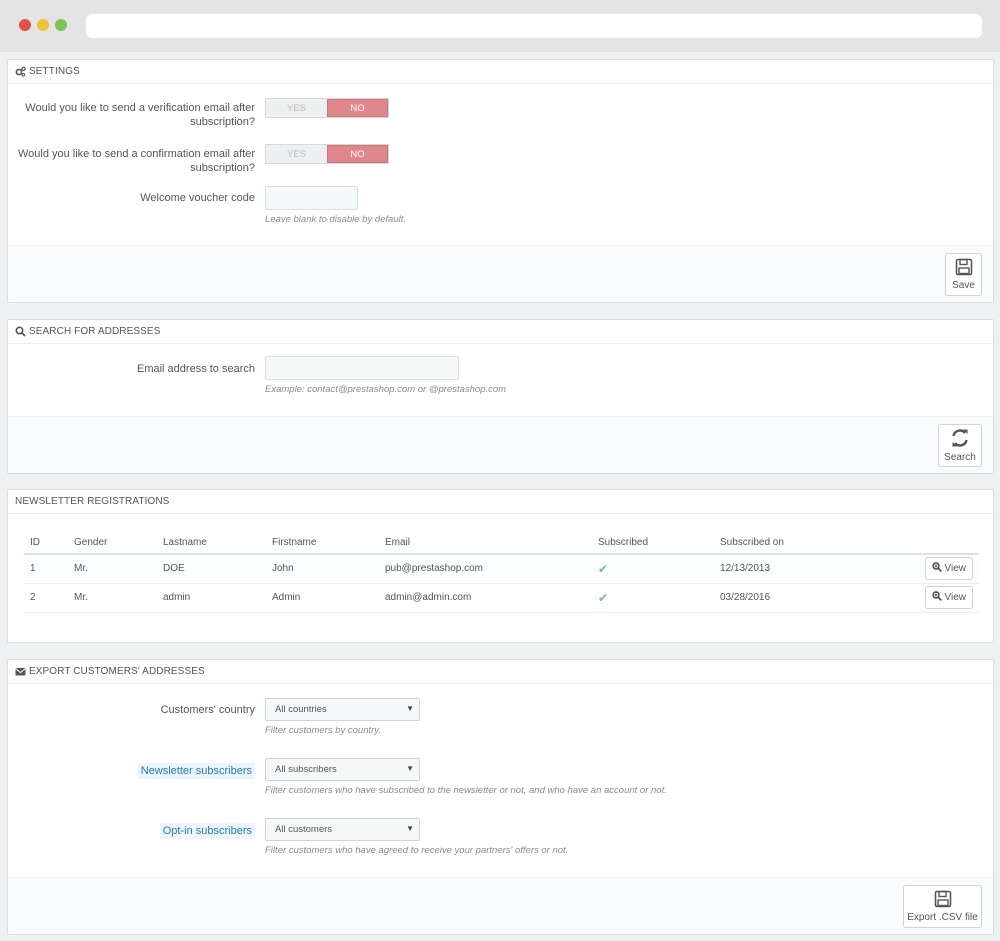  What do you see at coordinates (207, 710) in the screenshot?
I see `country-label: Customers' country` at bounding box center [207, 710].